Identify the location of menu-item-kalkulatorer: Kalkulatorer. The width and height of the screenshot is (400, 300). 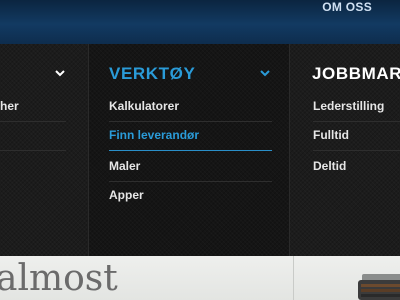
(144, 106).